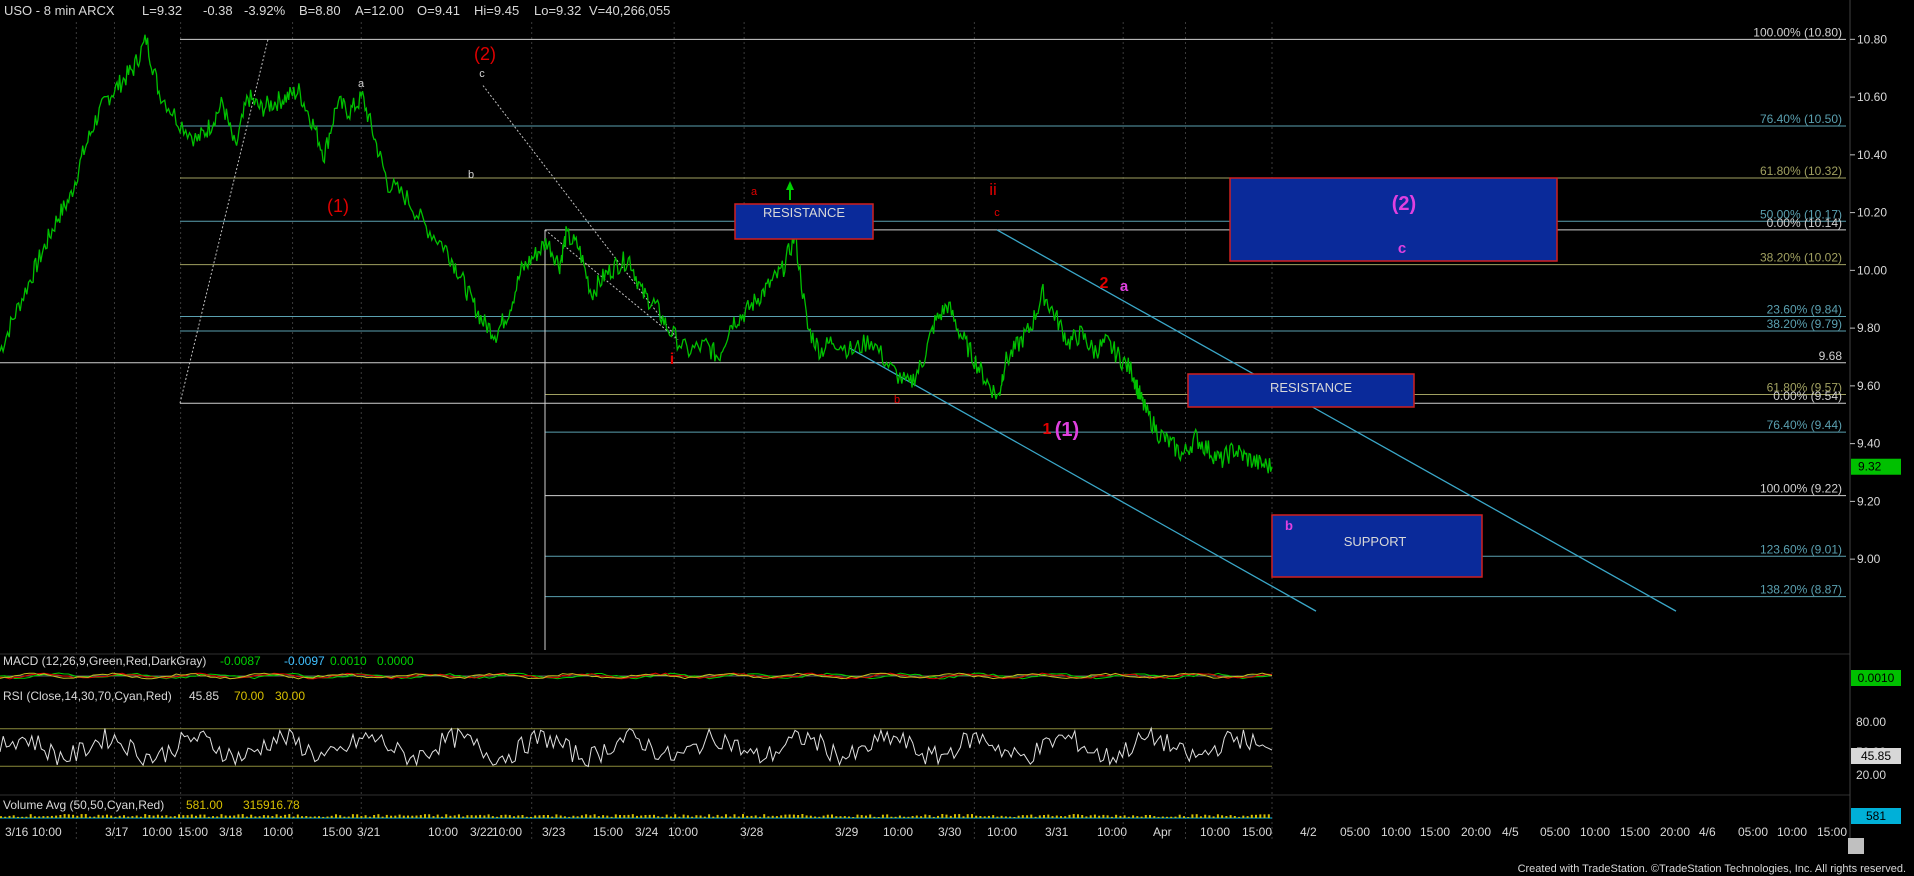 The image size is (1914, 876). What do you see at coordinates (997, 213) in the screenshot?
I see `wave-label-c-red: c` at bounding box center [997, 213].